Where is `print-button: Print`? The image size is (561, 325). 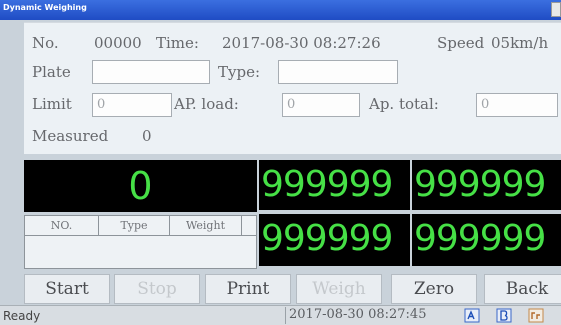 print-button: Print is located at coordinates (248, 289).